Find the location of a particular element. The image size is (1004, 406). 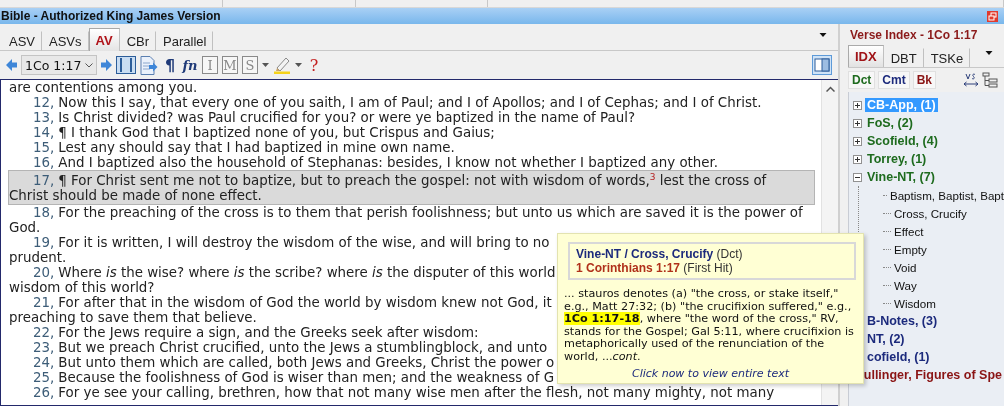

layout-icon is located at coordinates (822, 65).